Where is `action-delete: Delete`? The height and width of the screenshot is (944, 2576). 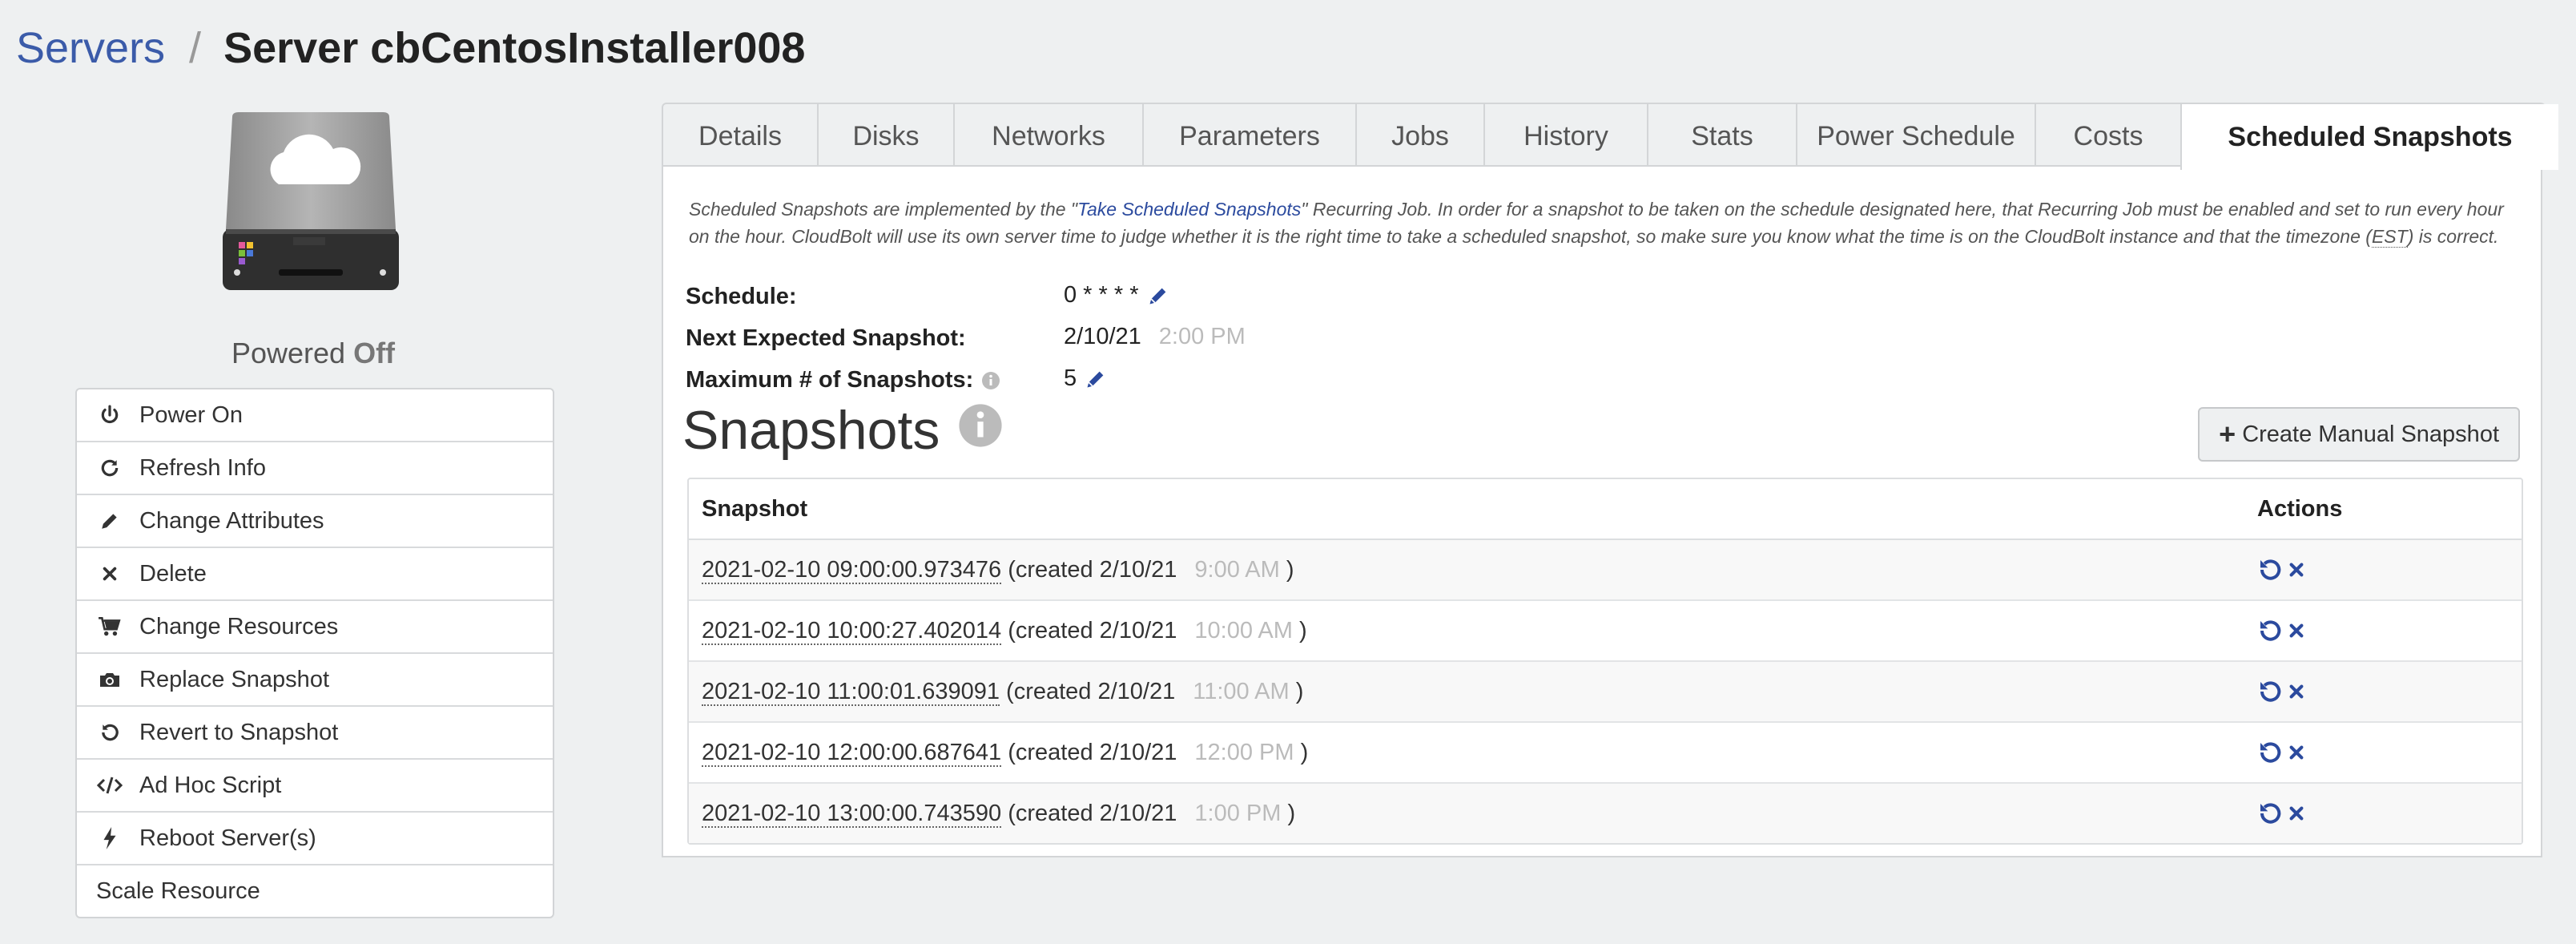
action-delete: Delete is located at coordinates (315, 574).